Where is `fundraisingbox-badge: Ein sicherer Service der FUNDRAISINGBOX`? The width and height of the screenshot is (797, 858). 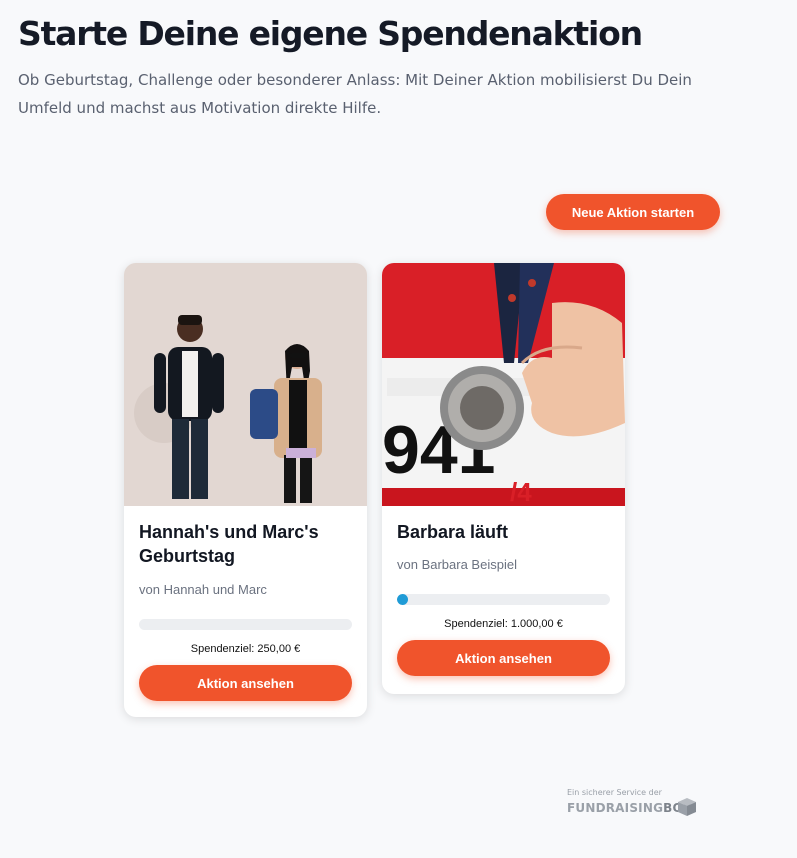
fundraisingbox-badge: Ein sicherer Service der FUNDRAISINGBOX is located at coordinates (637, 802).